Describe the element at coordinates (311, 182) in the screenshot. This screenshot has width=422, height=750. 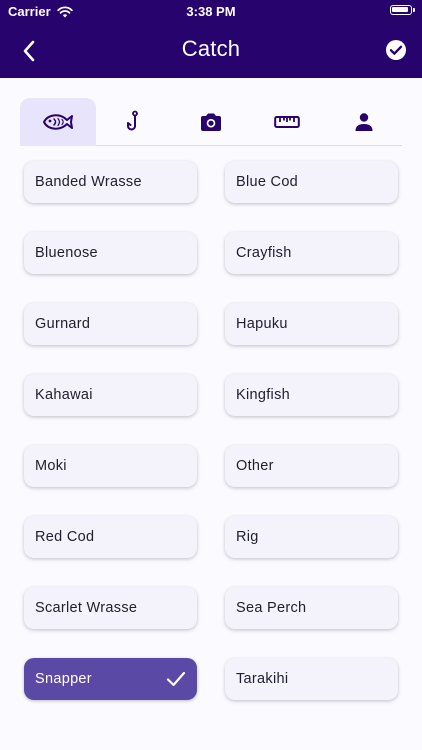
I see `species-option: Blue Cod` at that location.